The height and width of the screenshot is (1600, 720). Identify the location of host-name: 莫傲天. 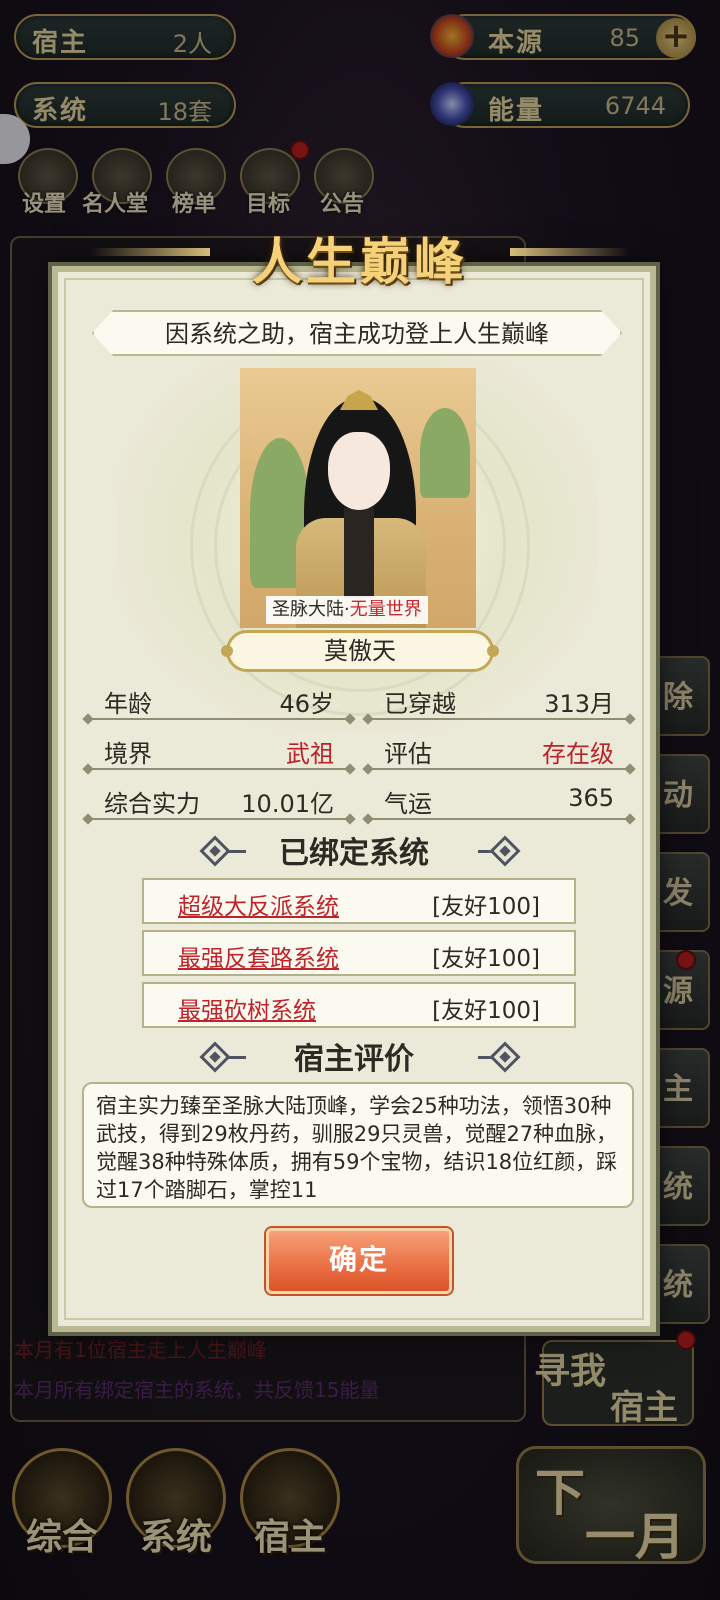
(360, 651).